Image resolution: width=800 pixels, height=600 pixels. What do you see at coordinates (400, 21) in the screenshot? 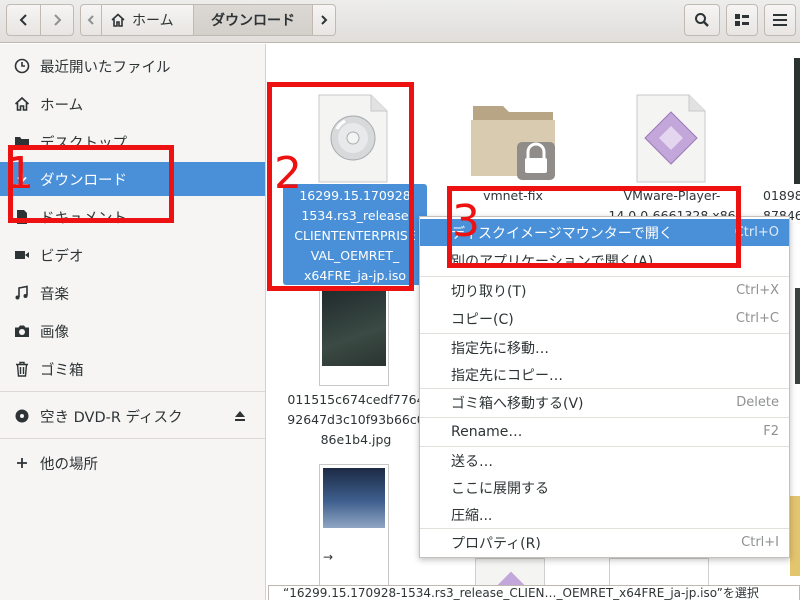
I see `header-bar: ホーム ダウンロード` at bounding box center [400, 21].